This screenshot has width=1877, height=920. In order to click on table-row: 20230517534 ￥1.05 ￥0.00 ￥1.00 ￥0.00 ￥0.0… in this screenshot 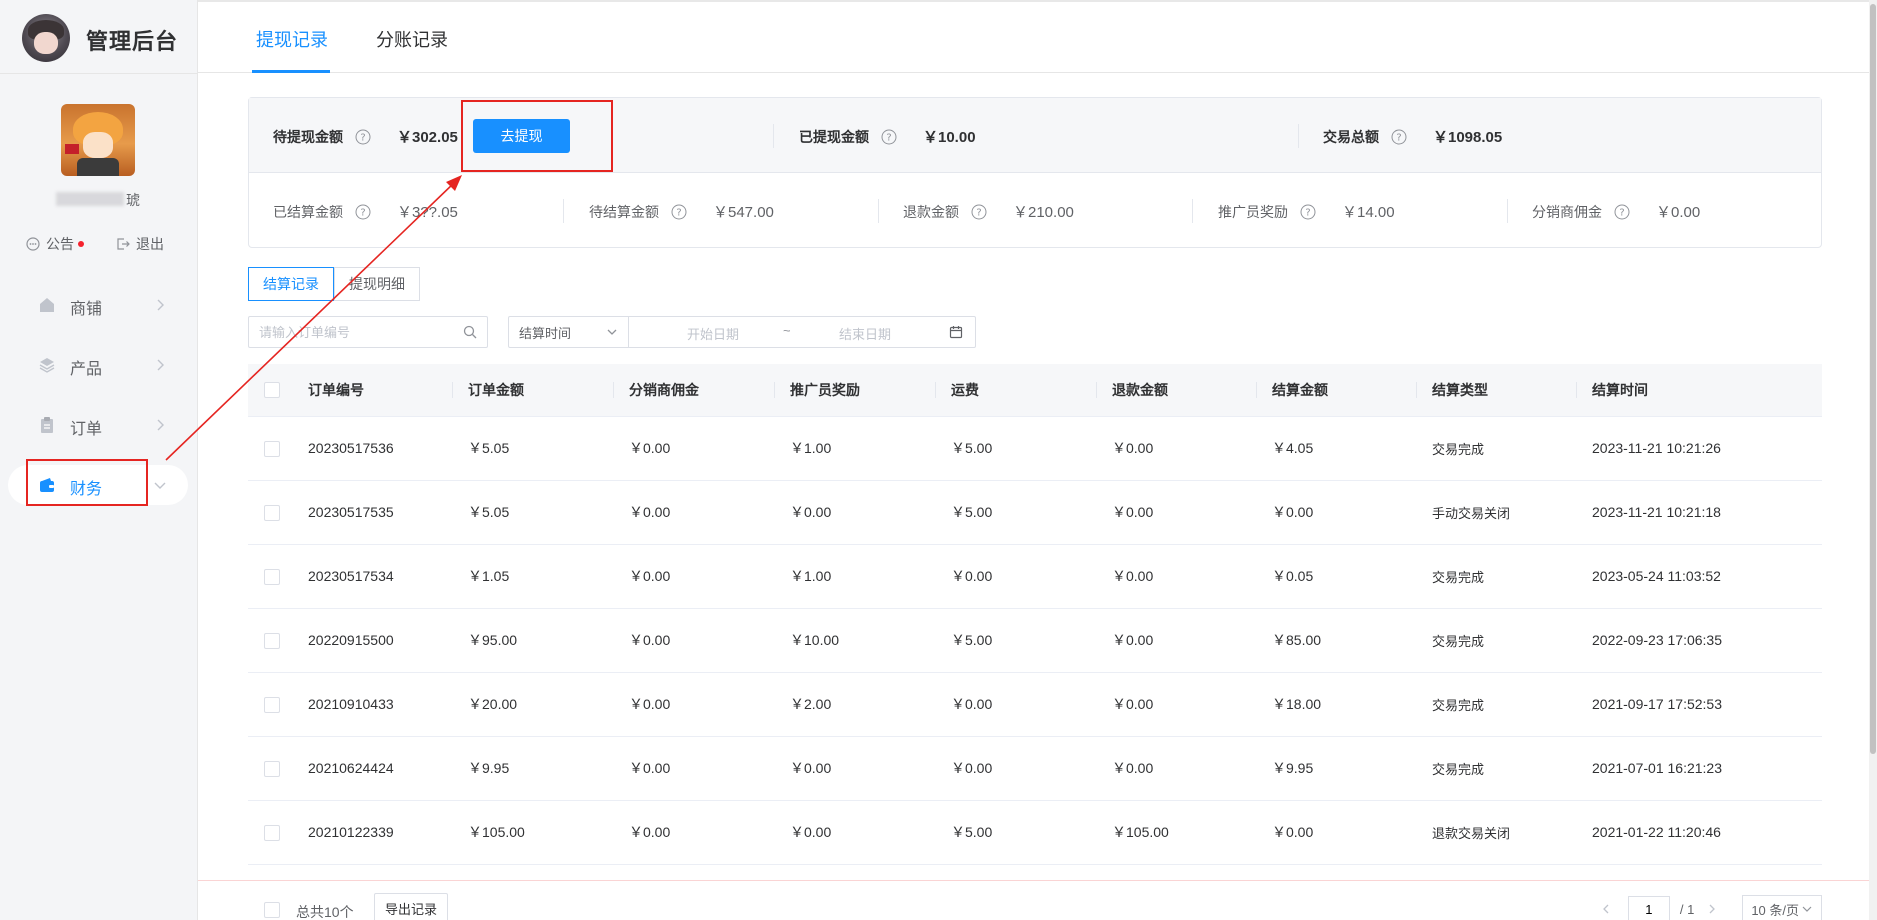, I will do `click(1035, 576)`.